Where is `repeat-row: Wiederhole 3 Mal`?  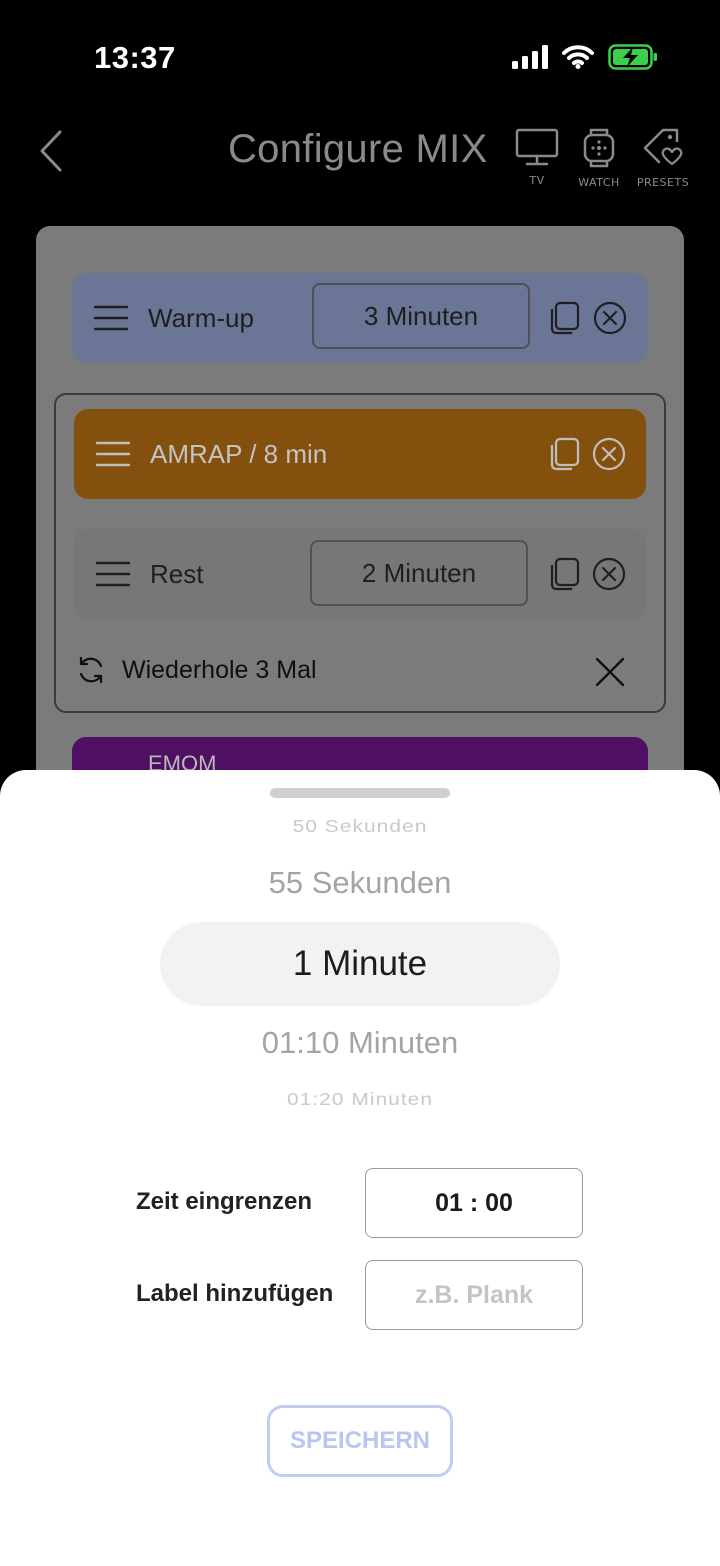
repeat-row: Wiederhole 3 Mal is located at coordinates (196, 670).